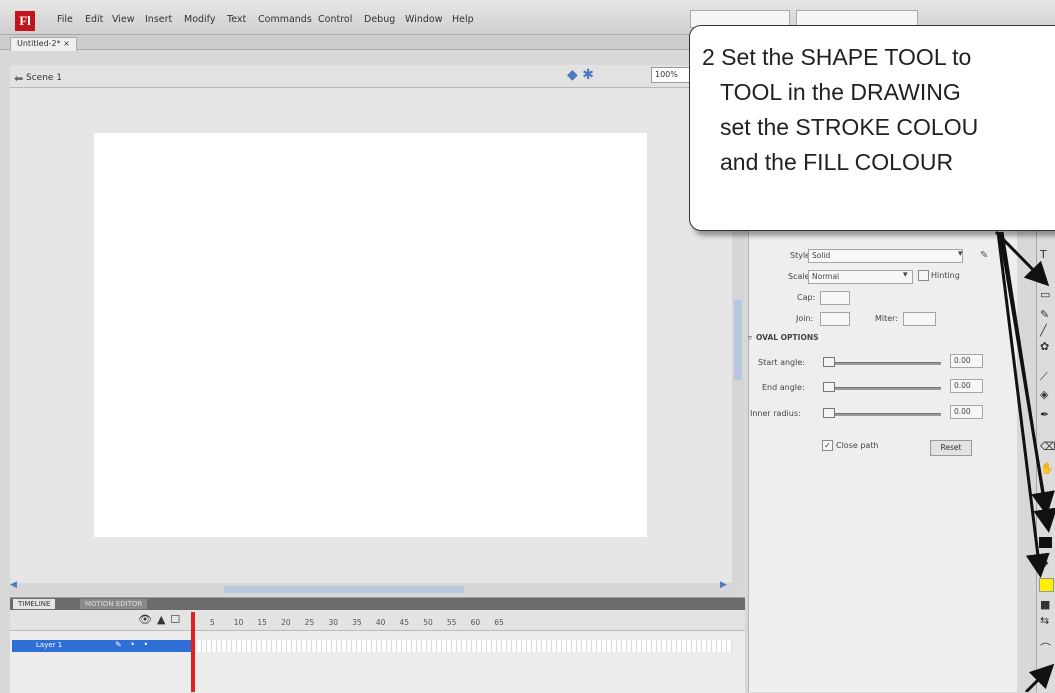  Describe the element at coordinates (723, 585) in the screenshot. I see `scroll-right-icon: ▶` at that location.